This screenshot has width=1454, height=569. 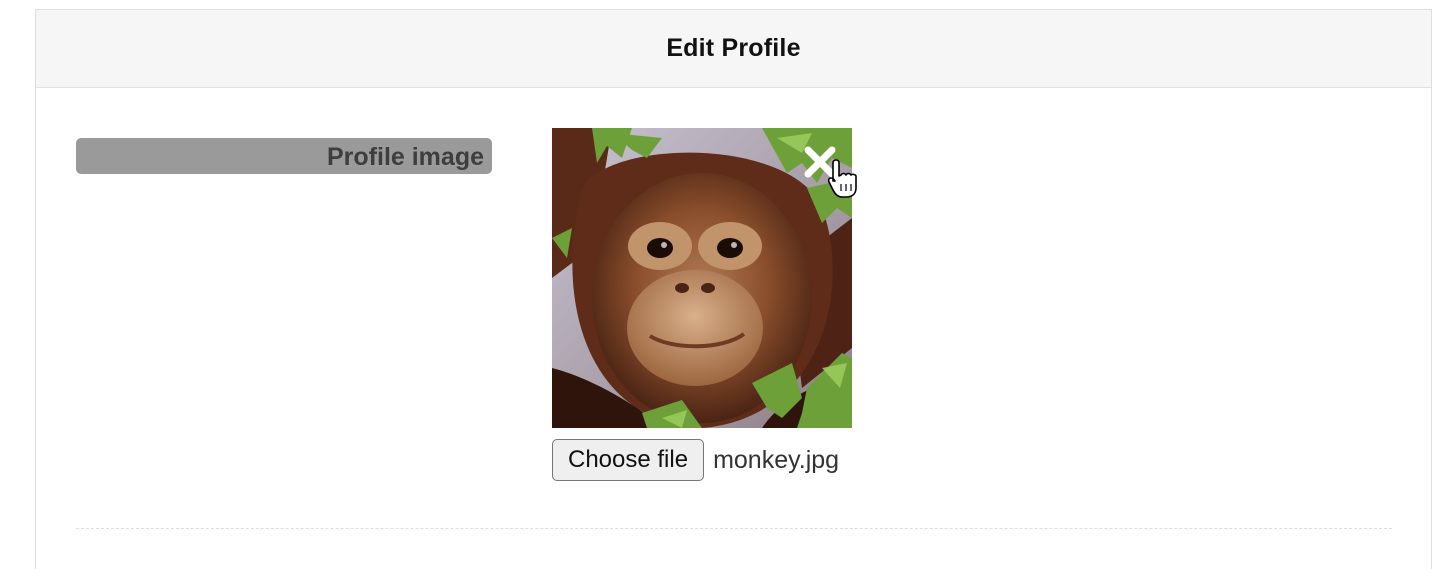 I want to click on panel-header: Edit Profile, so click(x=733, y=49).